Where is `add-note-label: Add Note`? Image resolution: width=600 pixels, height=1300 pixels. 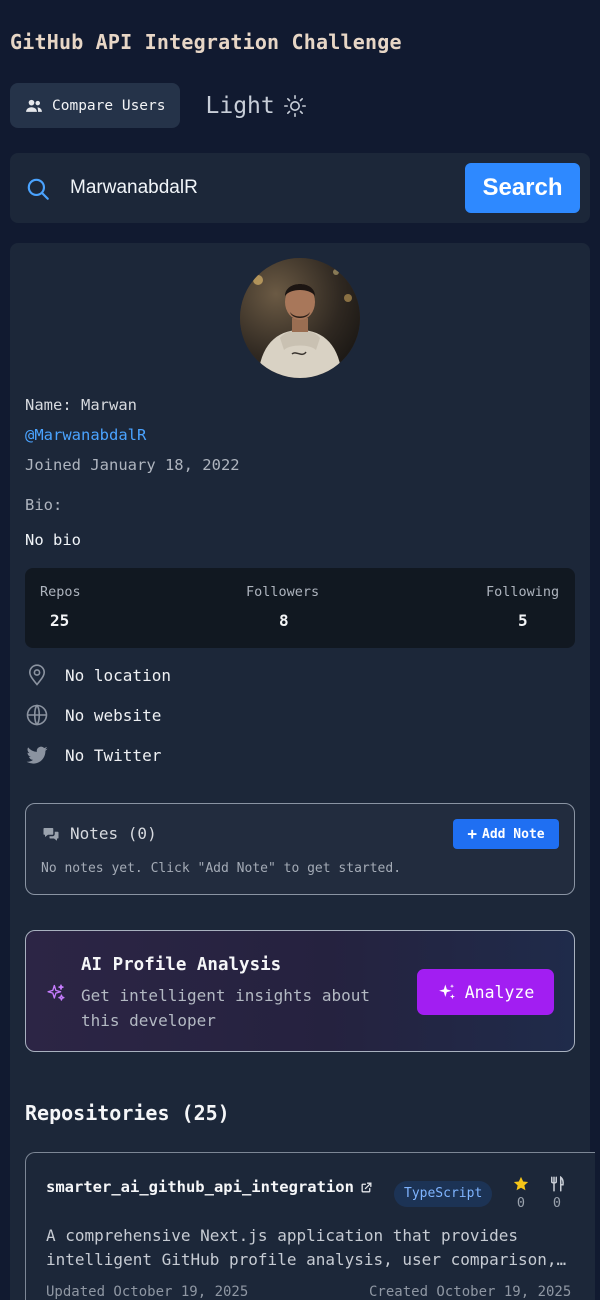
add-note-label: Add Note is located at coordinates (513, 834).